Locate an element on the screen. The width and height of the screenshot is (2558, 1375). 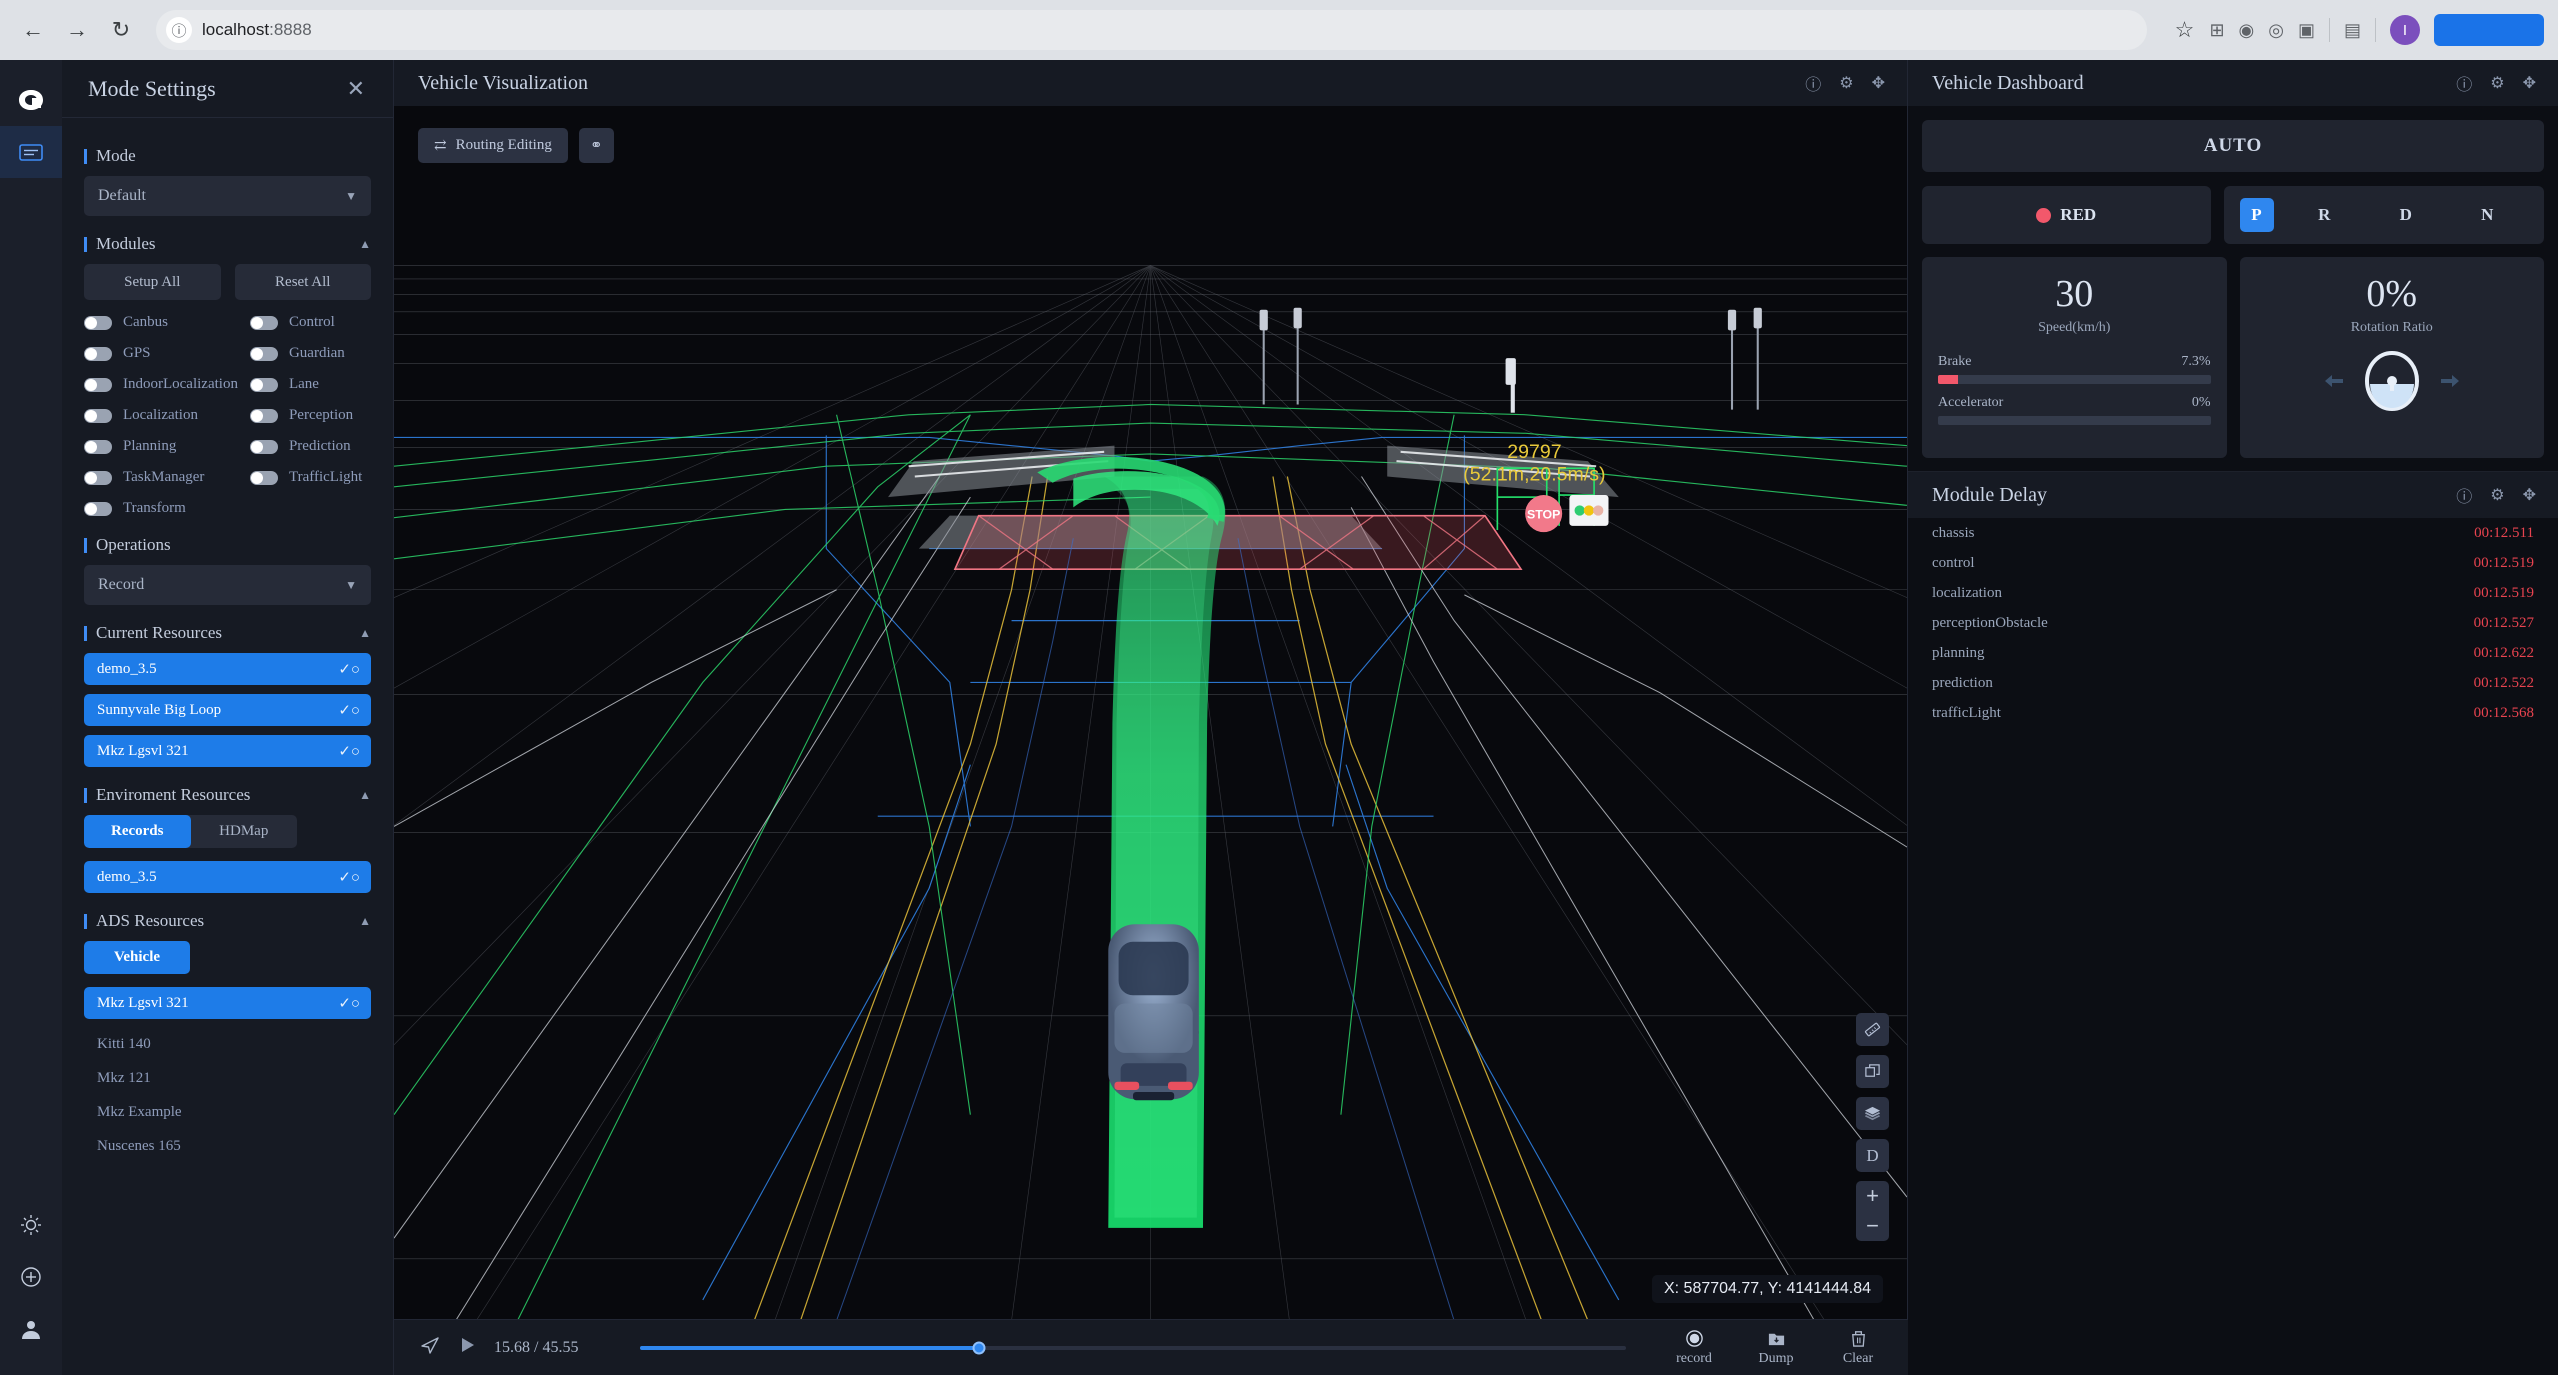
browser-toolbar: ← → ↻ ⓘ localhost:8888 ☆ ⊞ ◉ ◎ ▣ ▤ I is located at coordinates (1279, 30).